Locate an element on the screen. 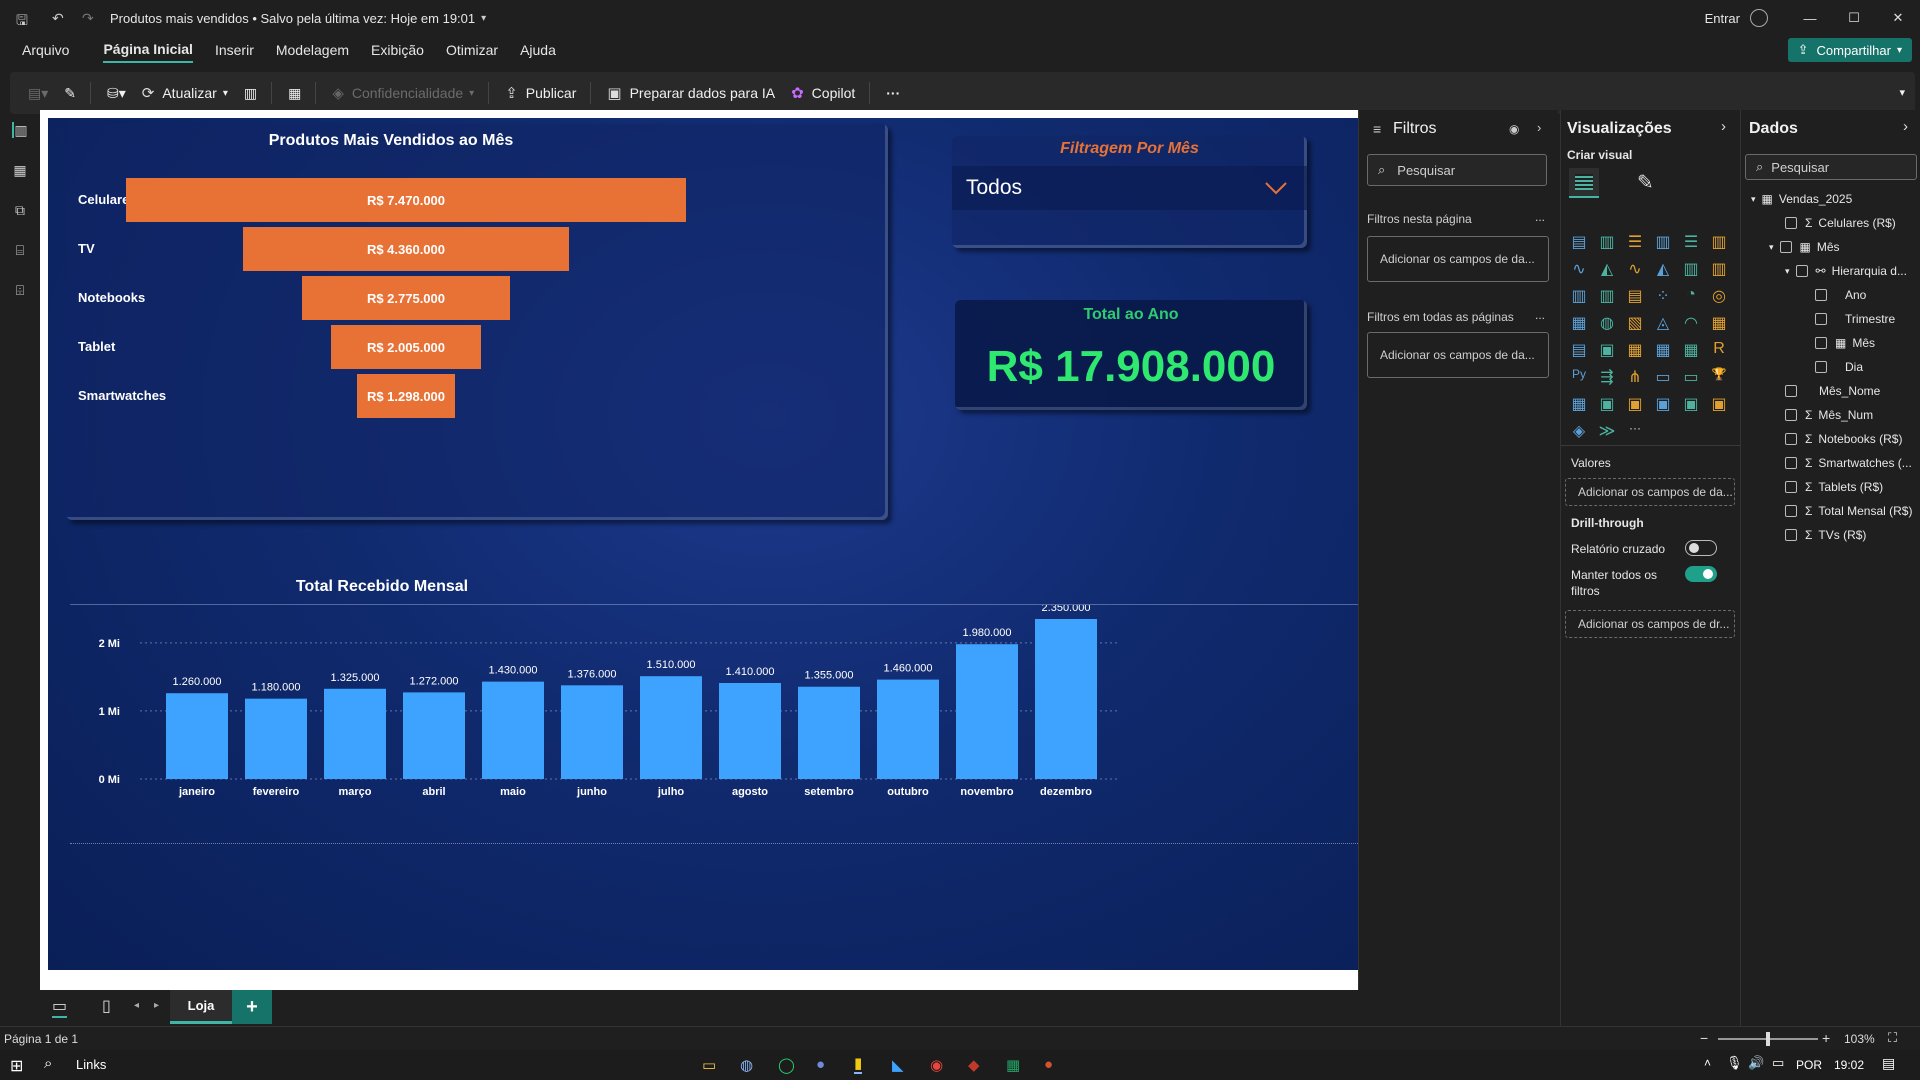 The width and height of the screenshot is (1920, 1080). whatsapp-icon: ◯ is located at coordinates (786, 1065).